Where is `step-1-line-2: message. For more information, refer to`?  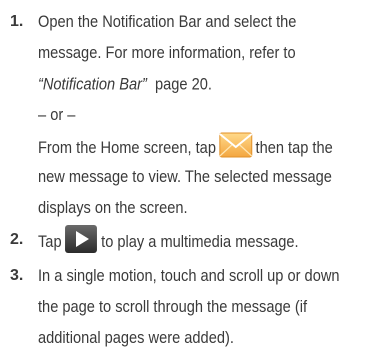 step-1-line-2: message. For more information, refer to is located at coordinates (167, 52).